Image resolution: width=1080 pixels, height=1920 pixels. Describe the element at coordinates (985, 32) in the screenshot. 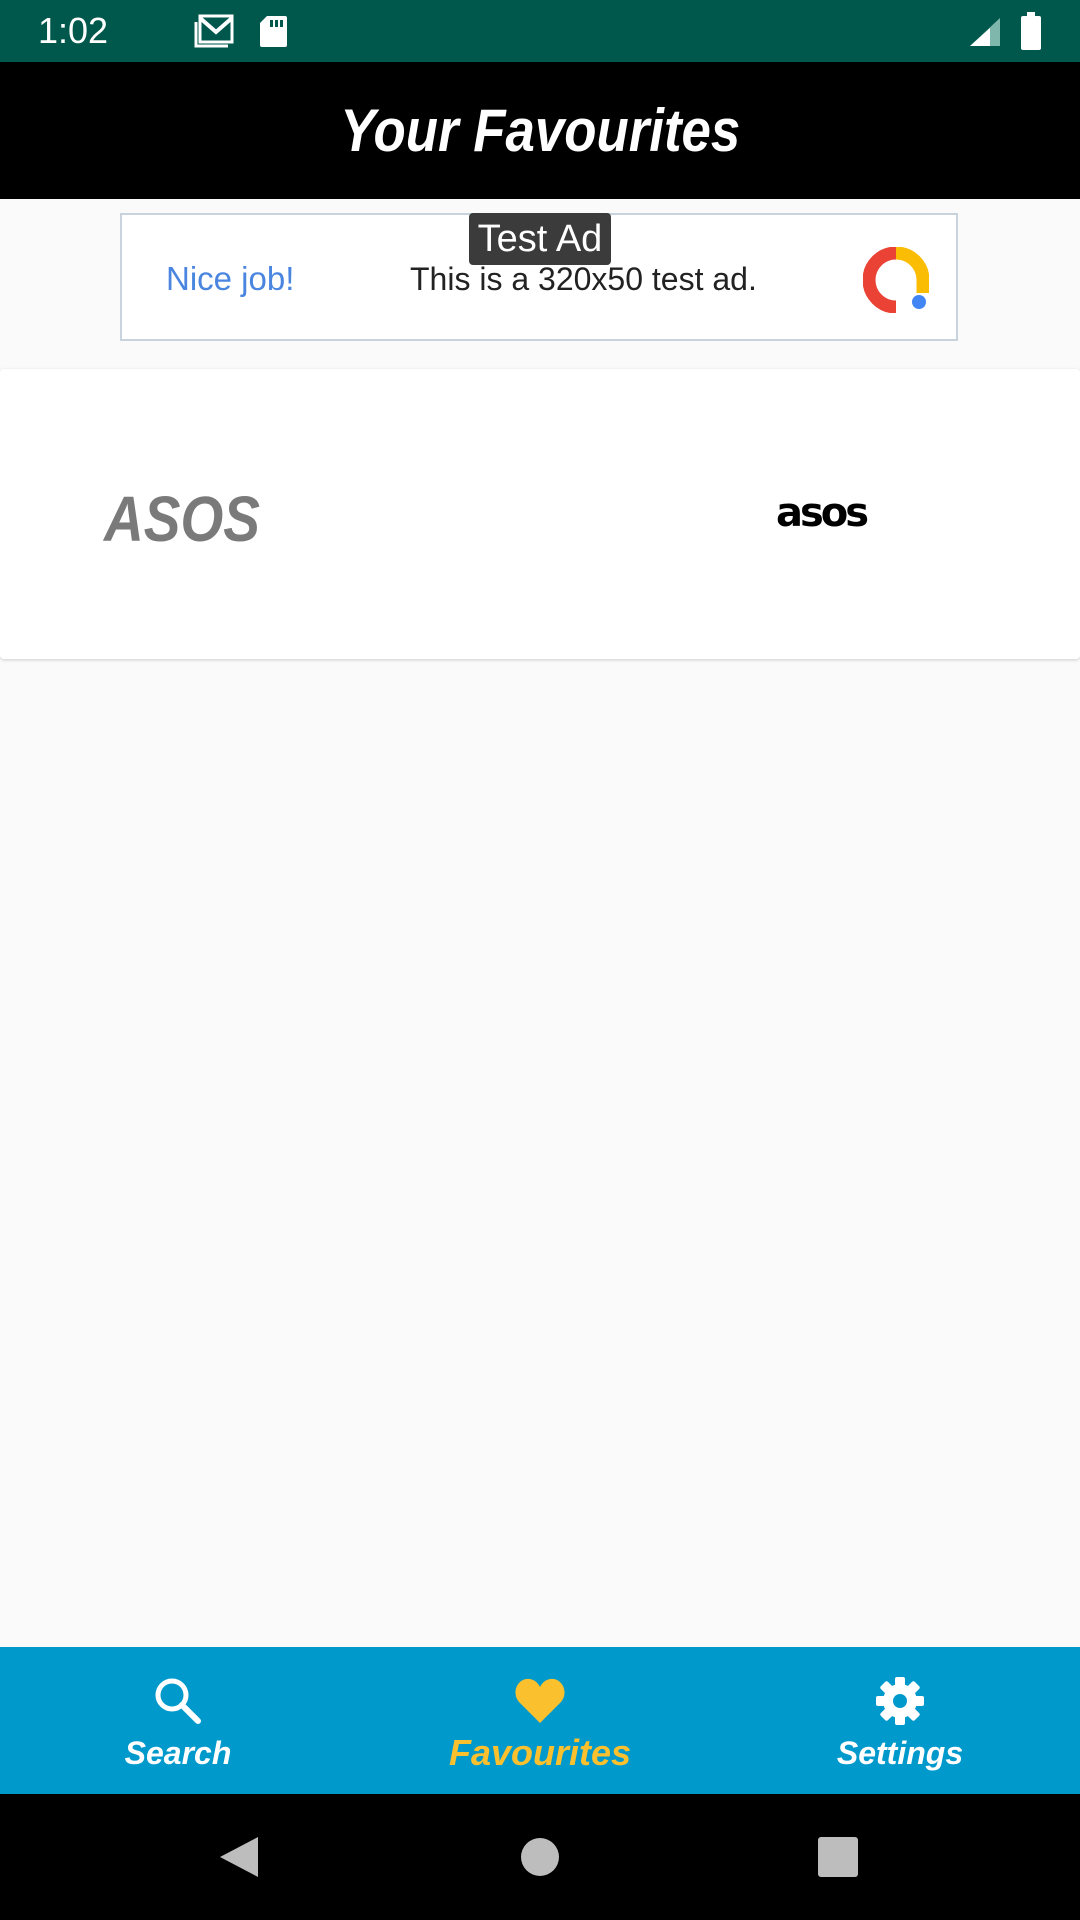

I see `signal-icon` at that location.